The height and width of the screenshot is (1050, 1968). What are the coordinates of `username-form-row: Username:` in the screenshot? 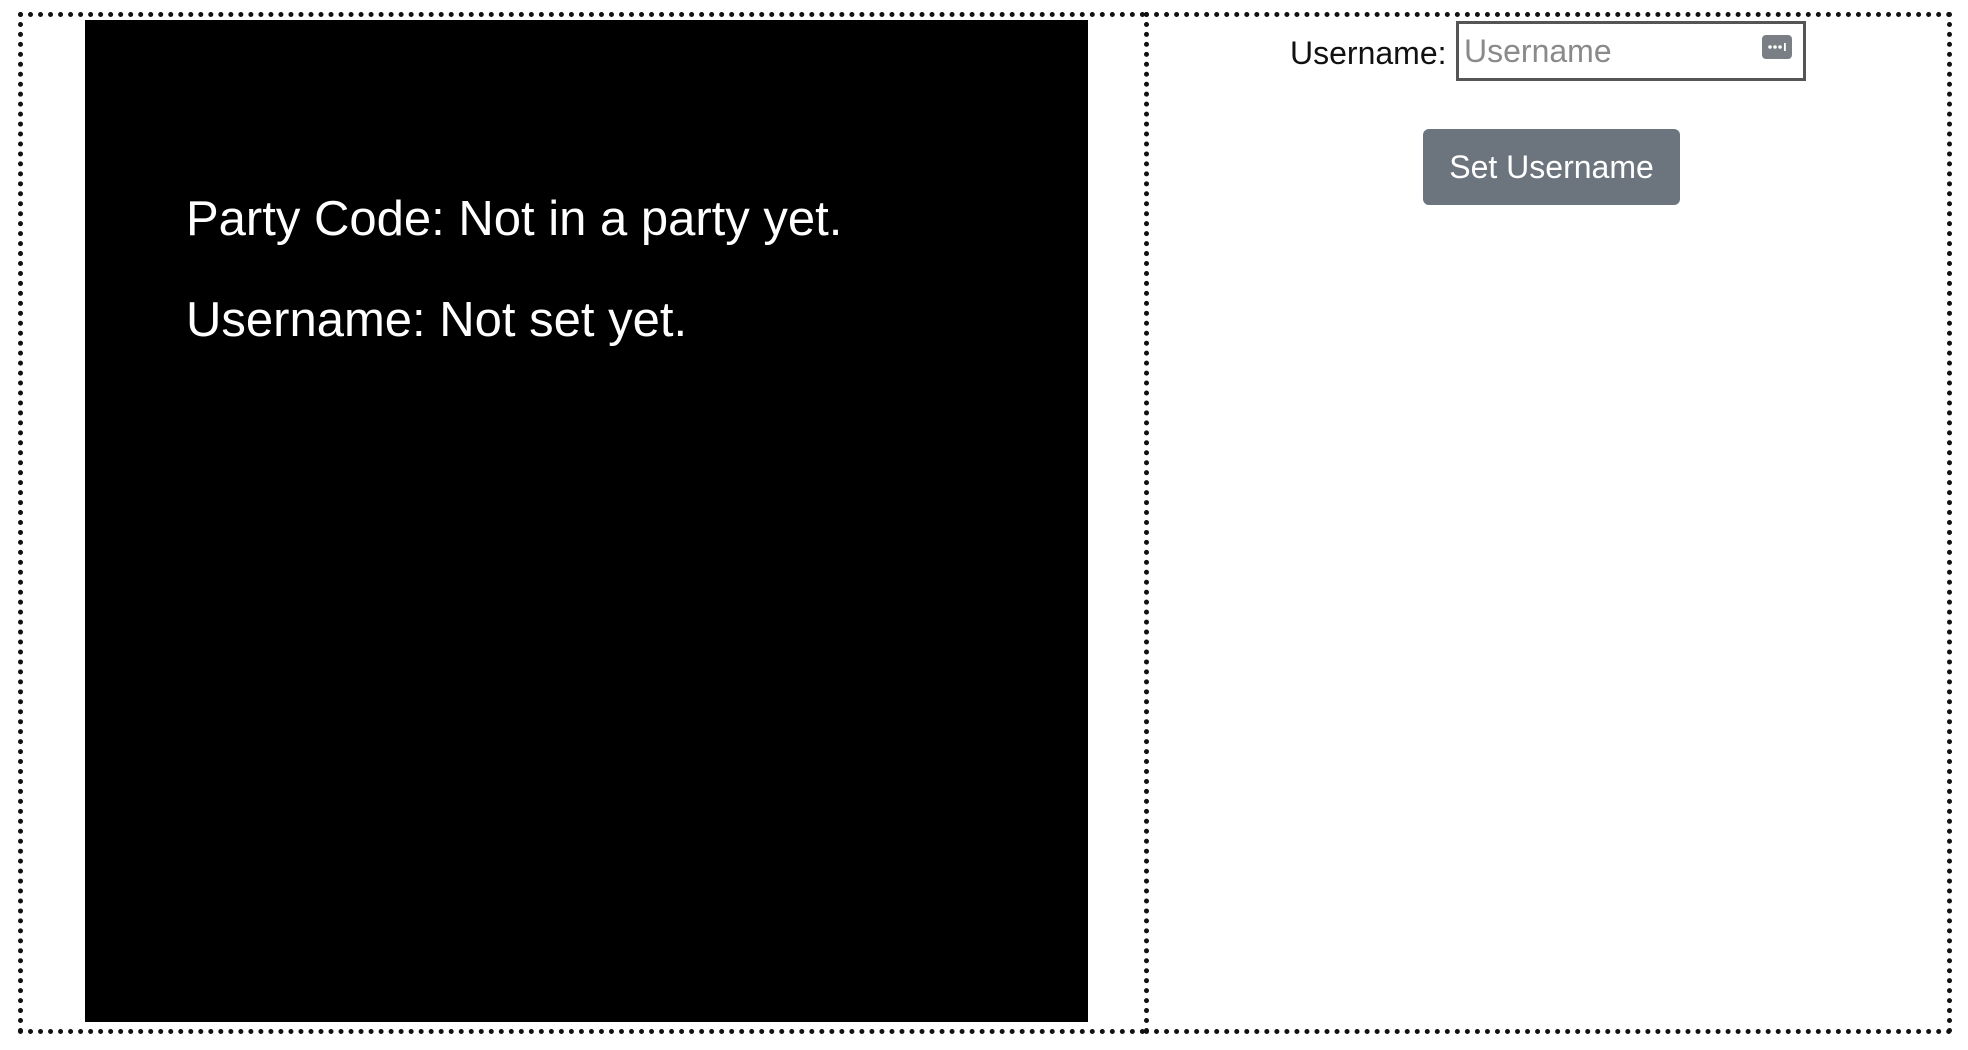 It's located at (1548, 52).